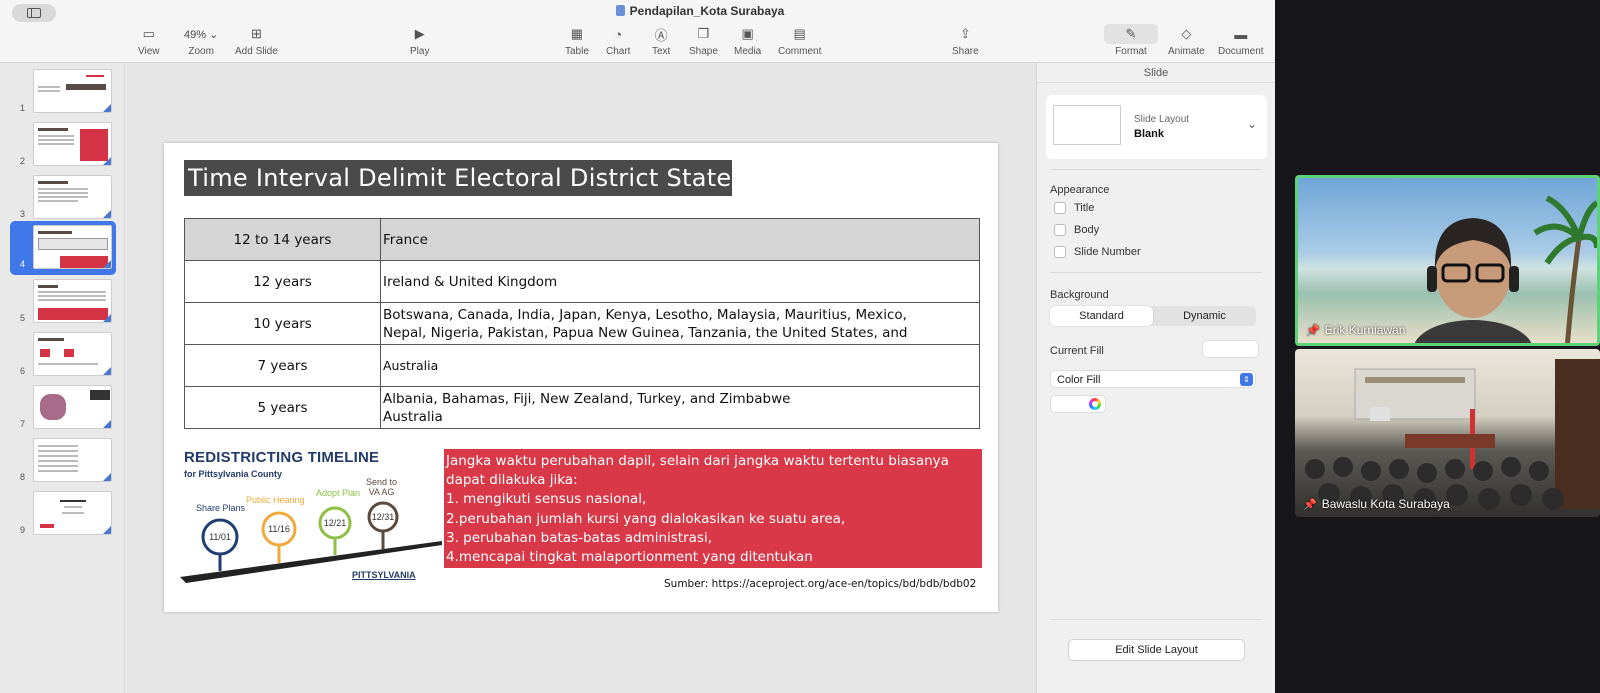 This screenshot has width=1600, height=693. Describe the element at coordinates (1376, 504) in the screenshot. I see `participant-name-label: 📌 Bawaslu Kota Surabaya` at that location.